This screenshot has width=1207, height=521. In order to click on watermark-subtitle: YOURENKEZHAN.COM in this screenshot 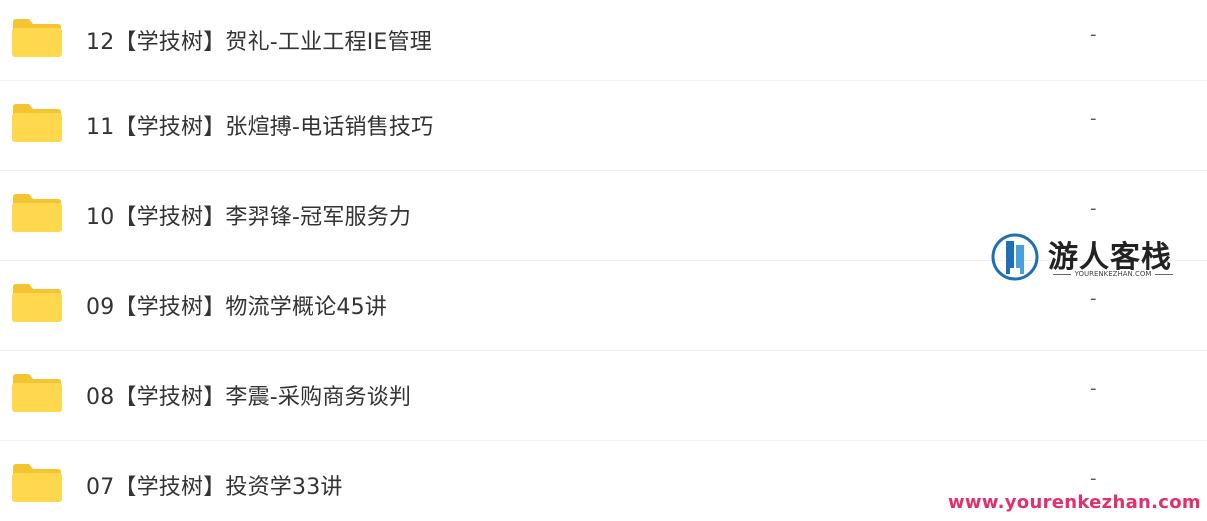, I will do `click(1113, 274)`.